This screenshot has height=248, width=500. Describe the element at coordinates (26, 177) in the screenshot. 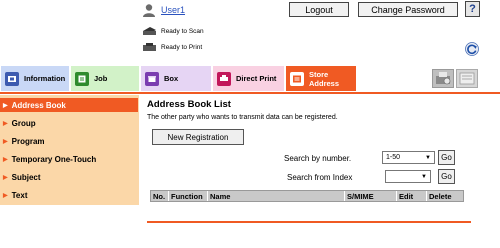

I see `sidebar-item-label: Subject` at that location.